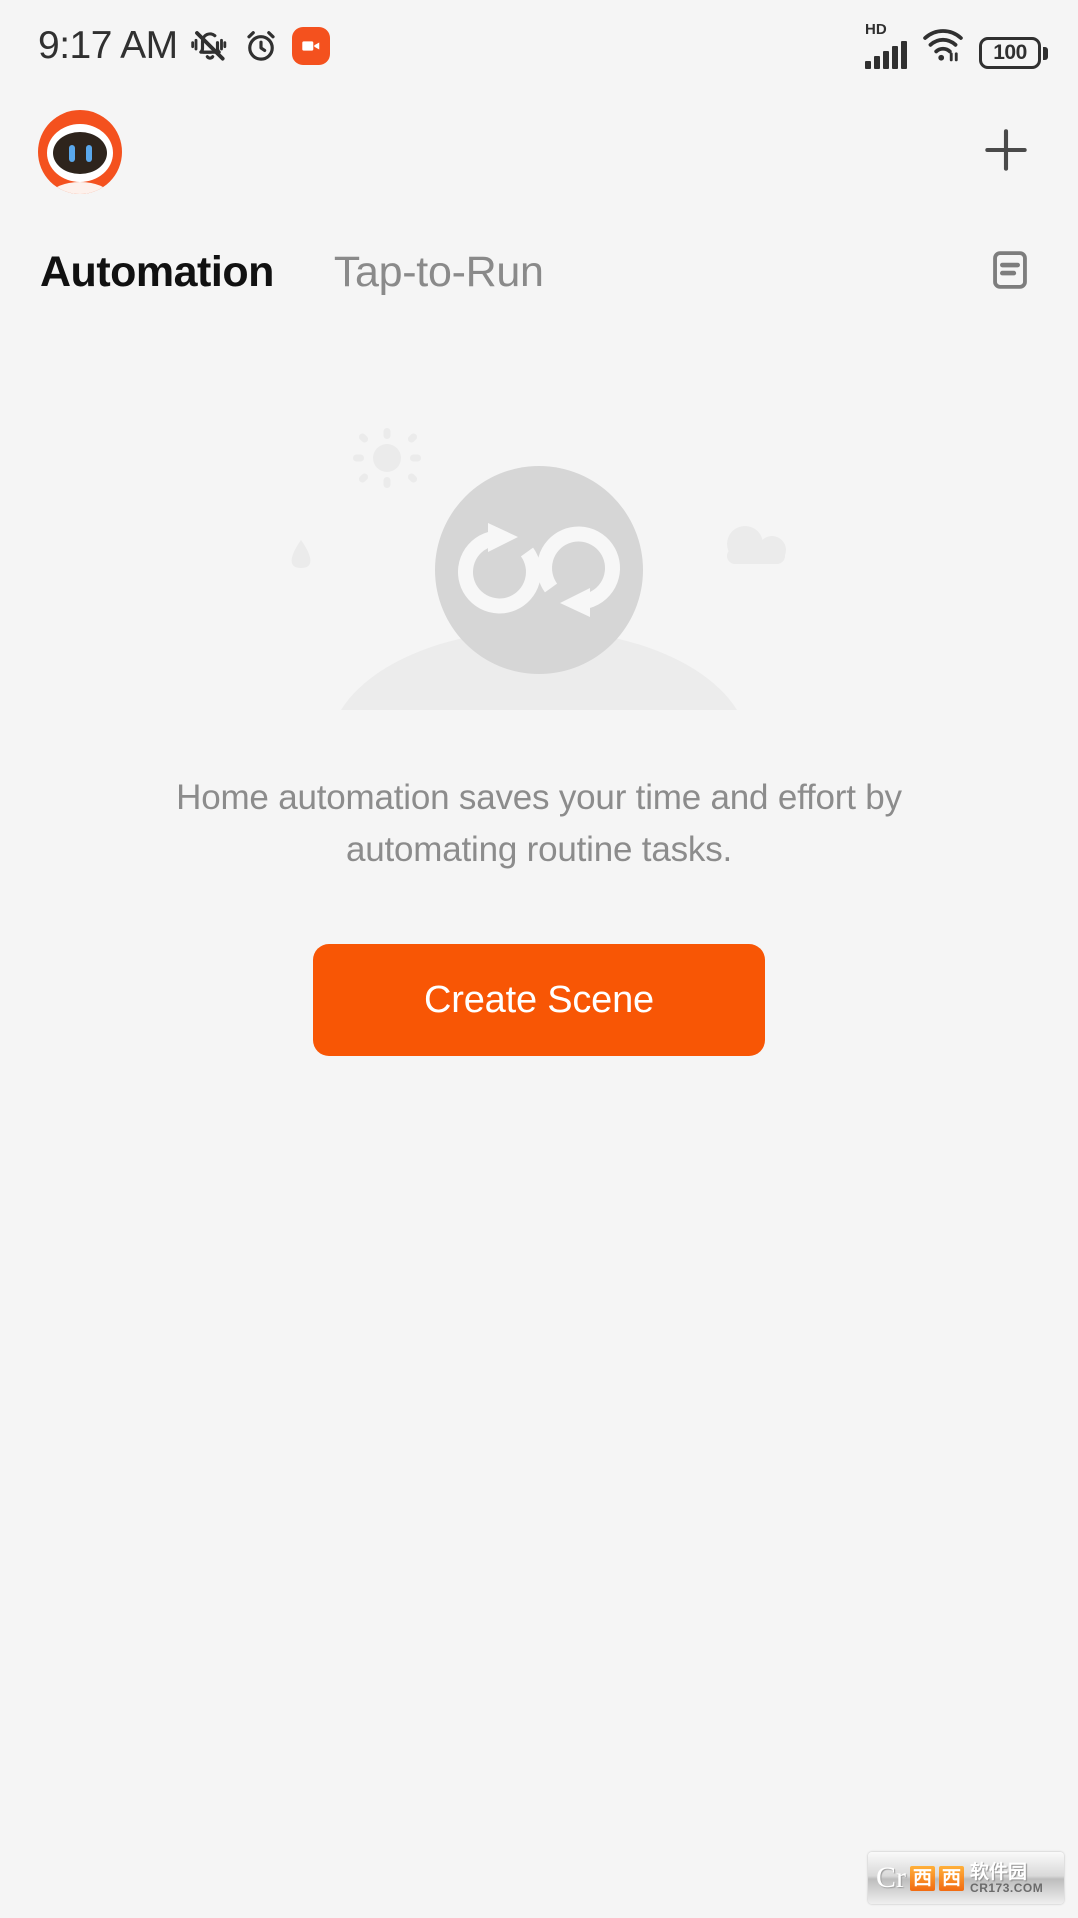 This screenshot has width=1078, height=1918. What do you see at coordinates (886, 55) in the screenshot?
I see `signal-bars` at bounding box center [886, 55].